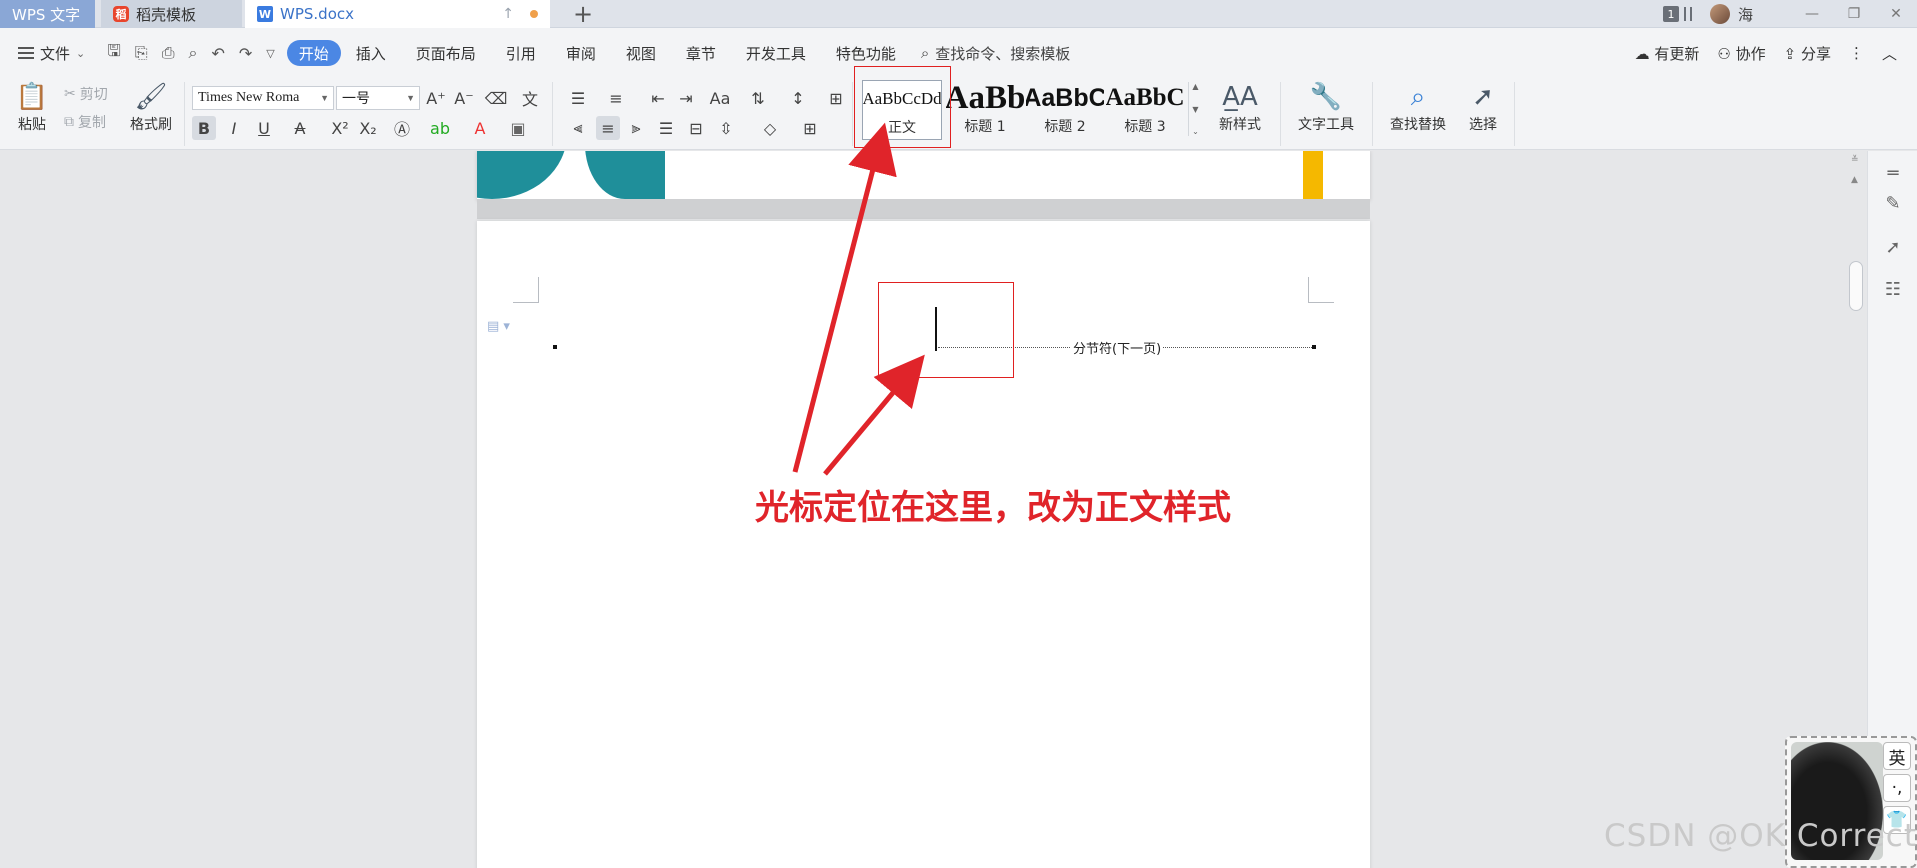 Image resolution: width=1917 pixels, height=868 pixels. Describe the element at coordinates (993, 508) in the screenshot. I see `annotation-caption: 光标定位在这里，改为正文样式` at that location.